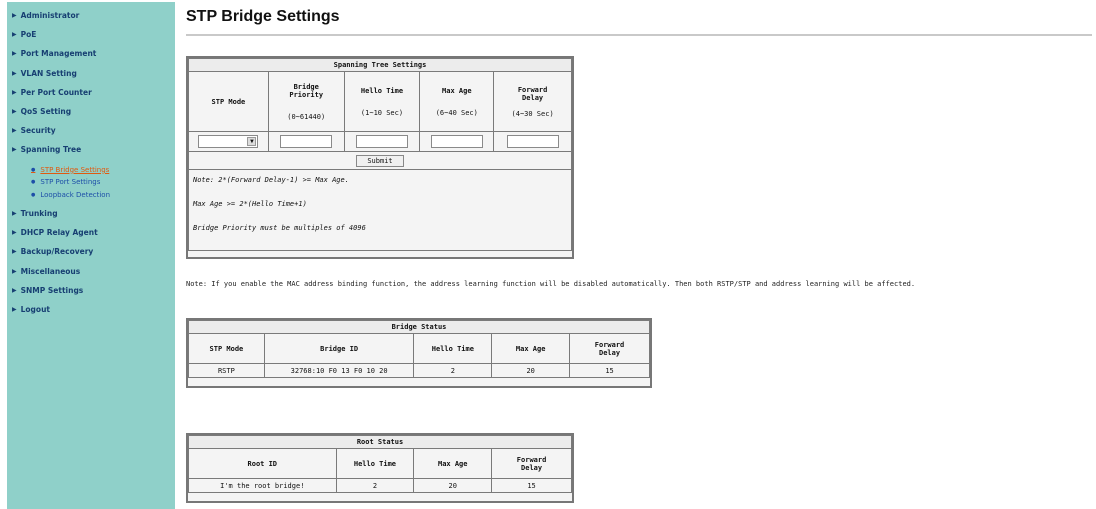 The width and height of the screenshot is (1096, 509). I want to click on forward-delay-cell, so click(532, 141).